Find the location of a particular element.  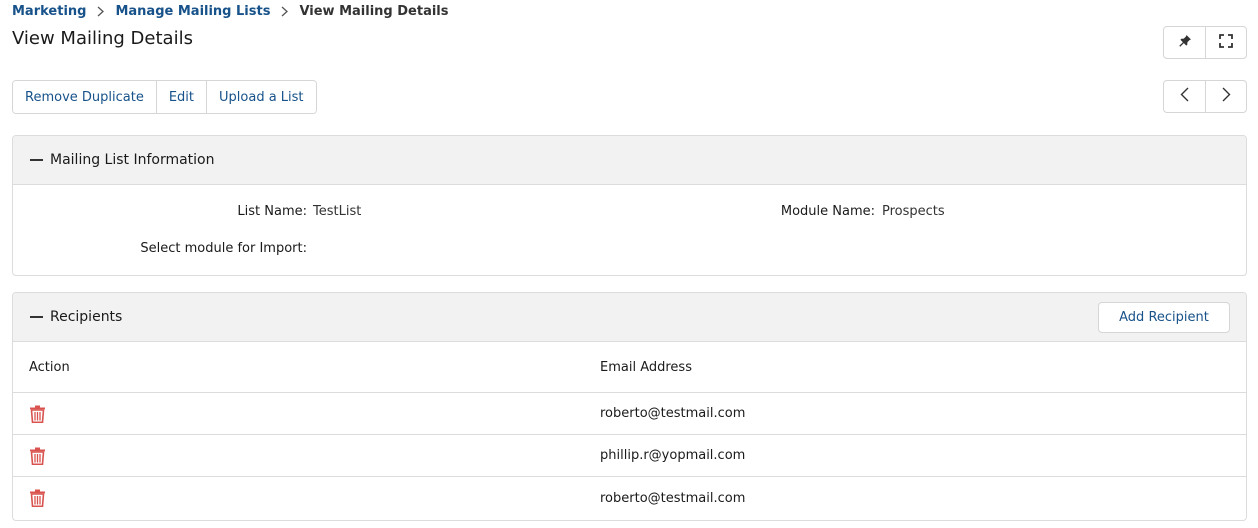

next-record-button is located at coordinates (1225, 96).